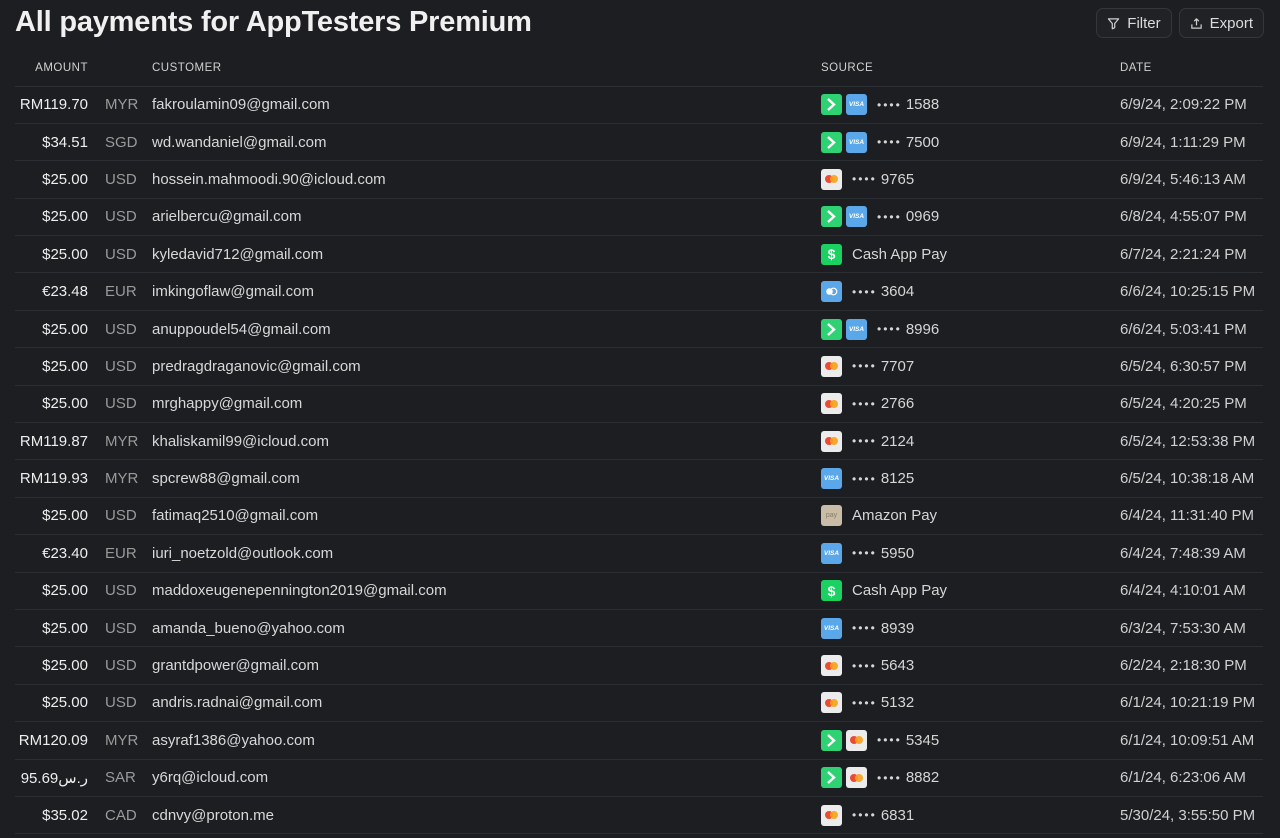 The width and height of the screenshot is (1280, 838). What do you see at coordinates (486, 740) in the screenshot?
I see `customer-email: asyraf1386@yahoo.com` at bounding box center [486, 740].